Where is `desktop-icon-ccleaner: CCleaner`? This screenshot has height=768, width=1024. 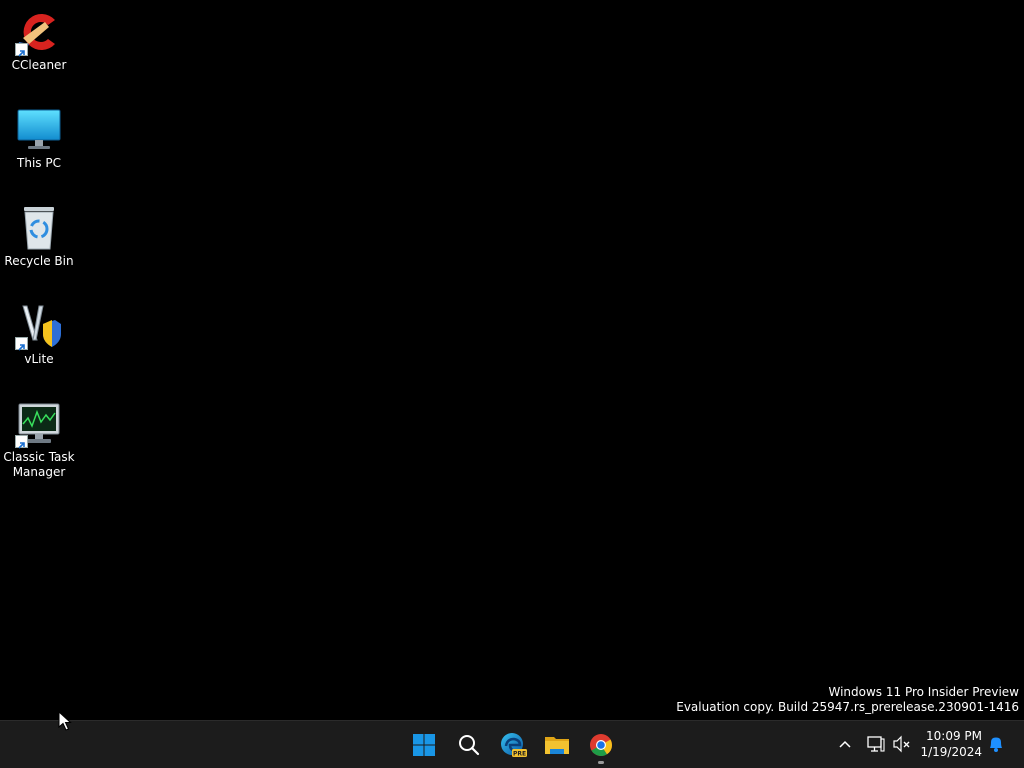 desktop-icon-ccleaner: CCleaner is located at coordinates (39, 40).